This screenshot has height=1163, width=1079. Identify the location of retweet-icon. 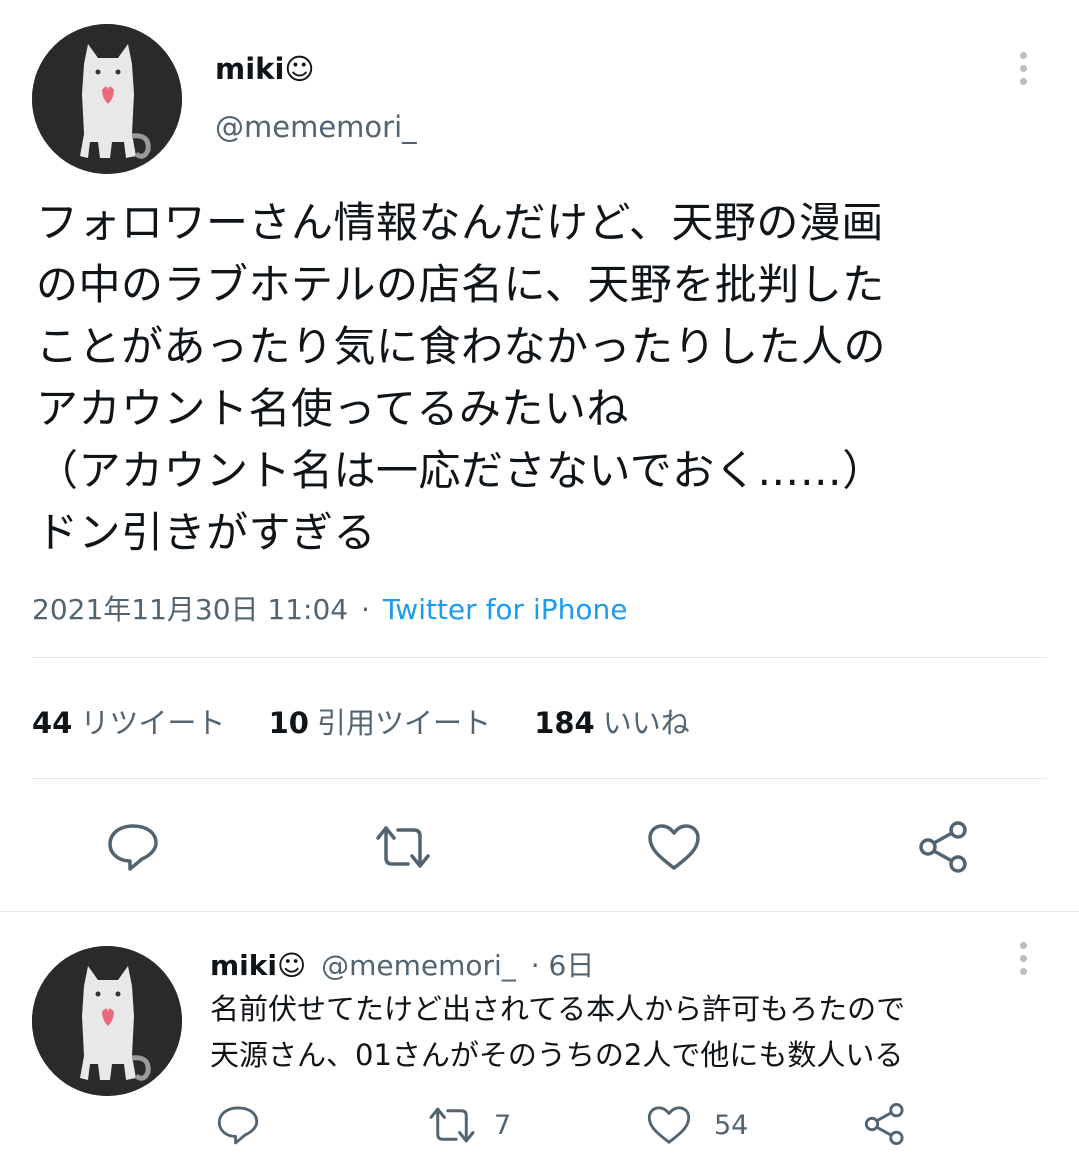
(403, 847).